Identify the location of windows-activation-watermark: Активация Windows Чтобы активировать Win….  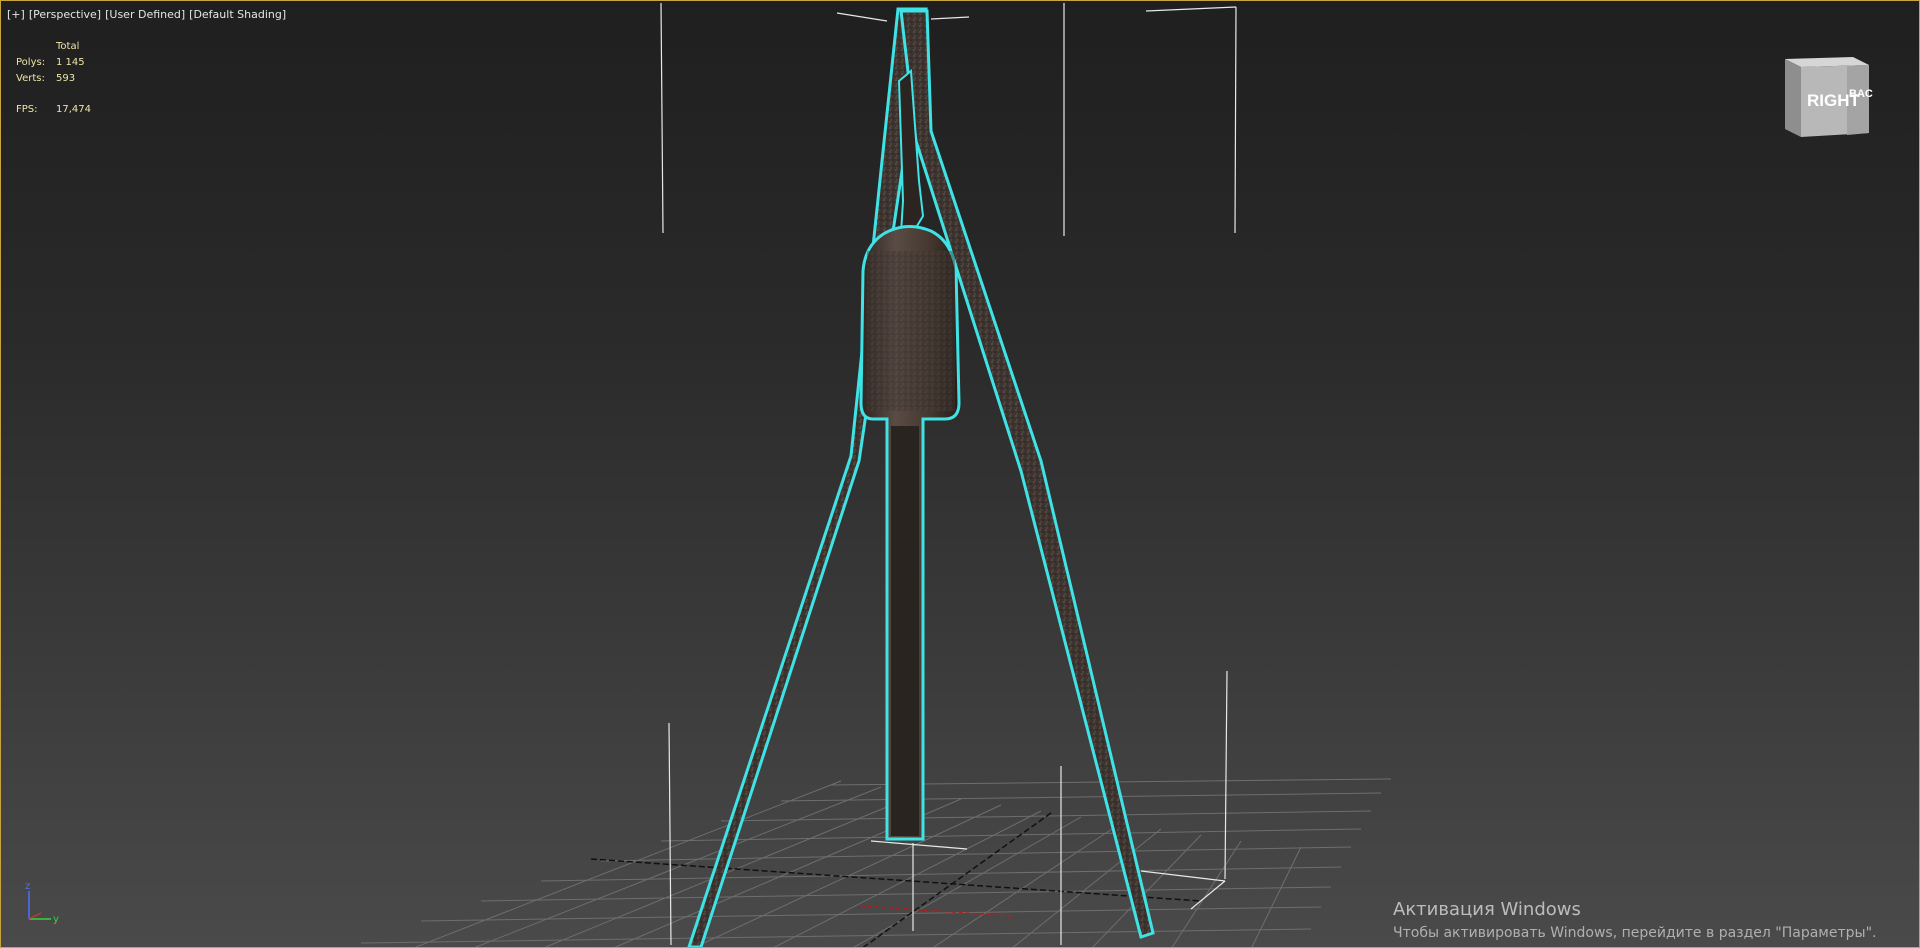
(1634, 921).